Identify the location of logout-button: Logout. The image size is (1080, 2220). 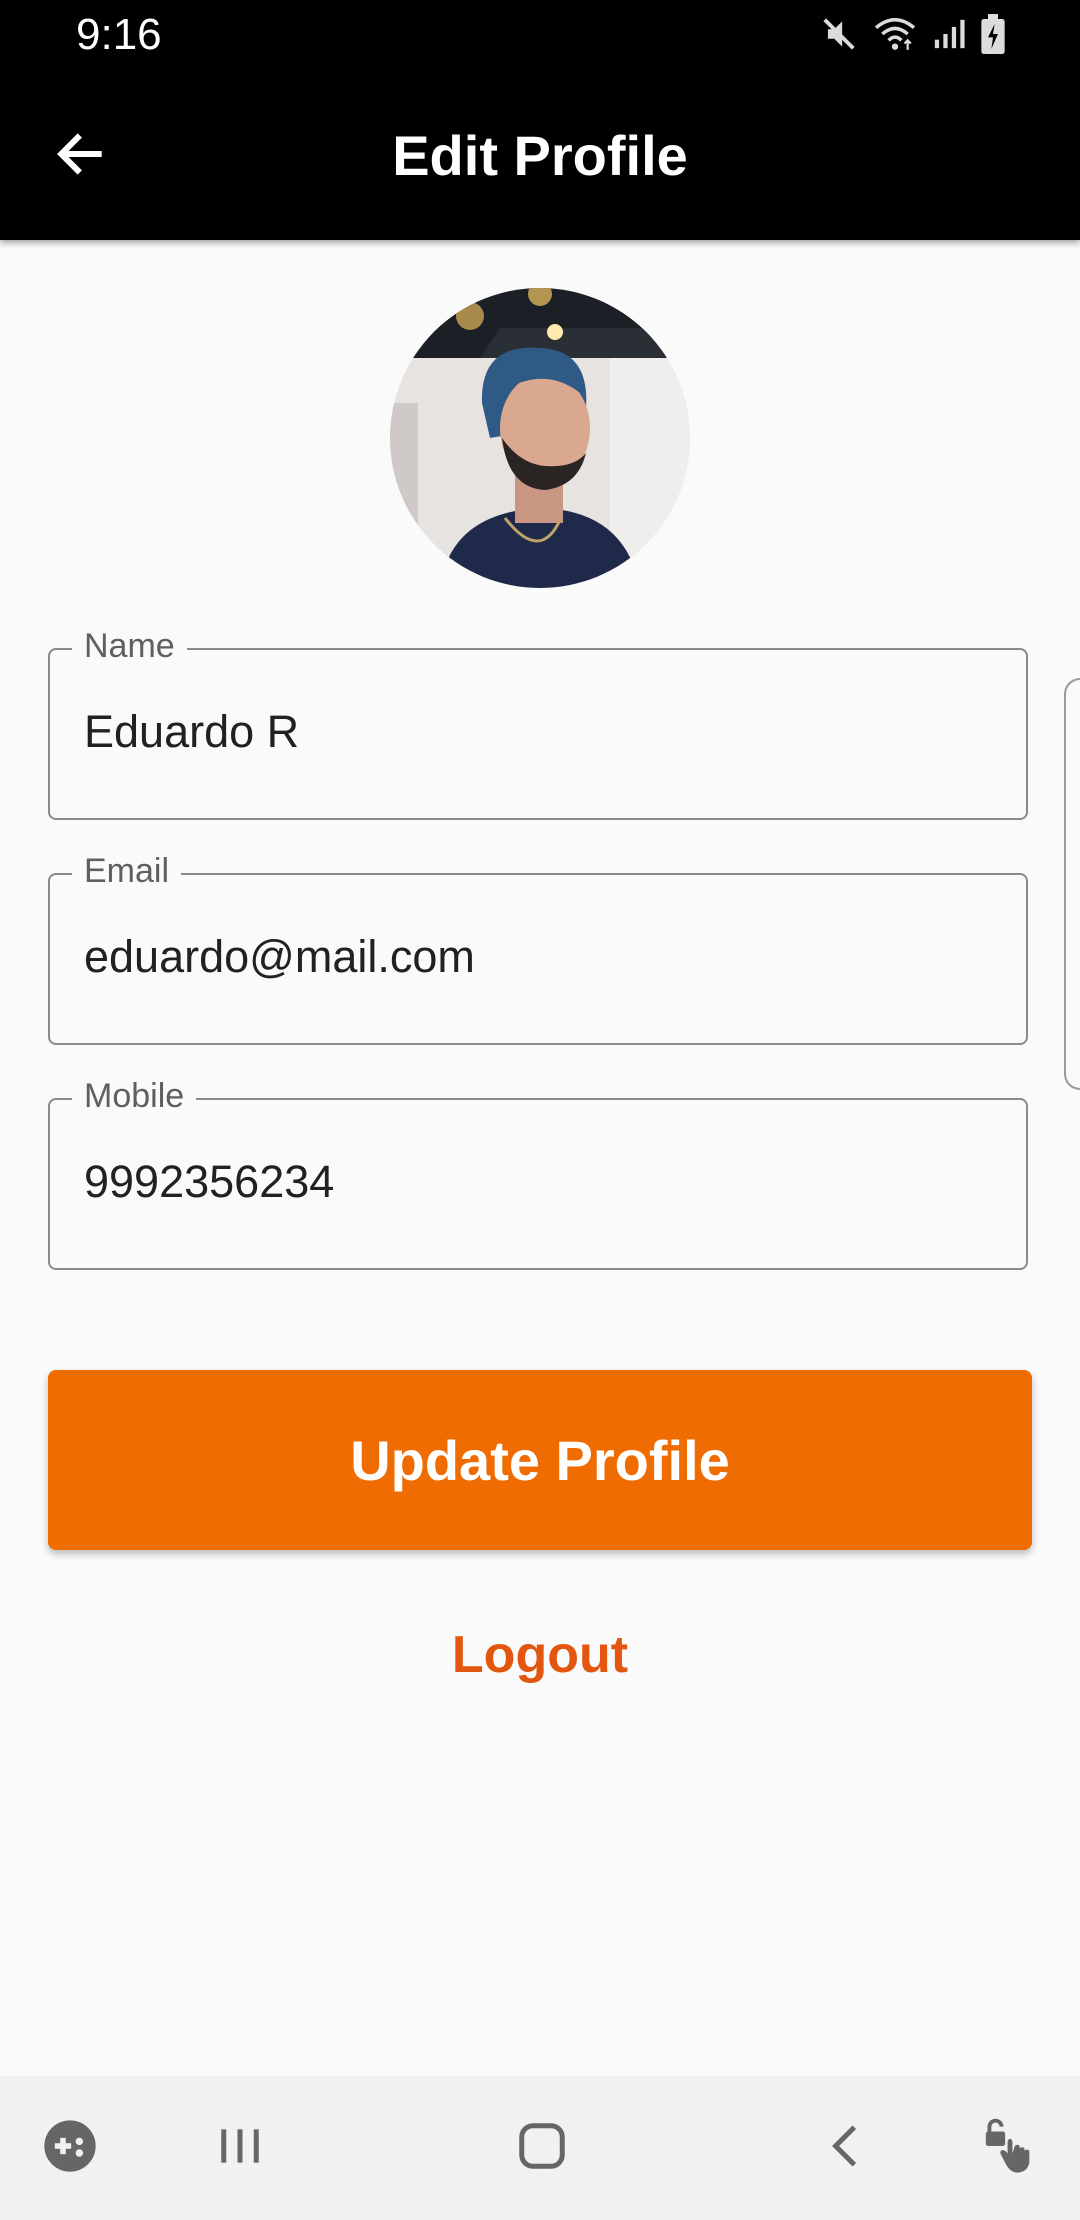
(540, 1655).